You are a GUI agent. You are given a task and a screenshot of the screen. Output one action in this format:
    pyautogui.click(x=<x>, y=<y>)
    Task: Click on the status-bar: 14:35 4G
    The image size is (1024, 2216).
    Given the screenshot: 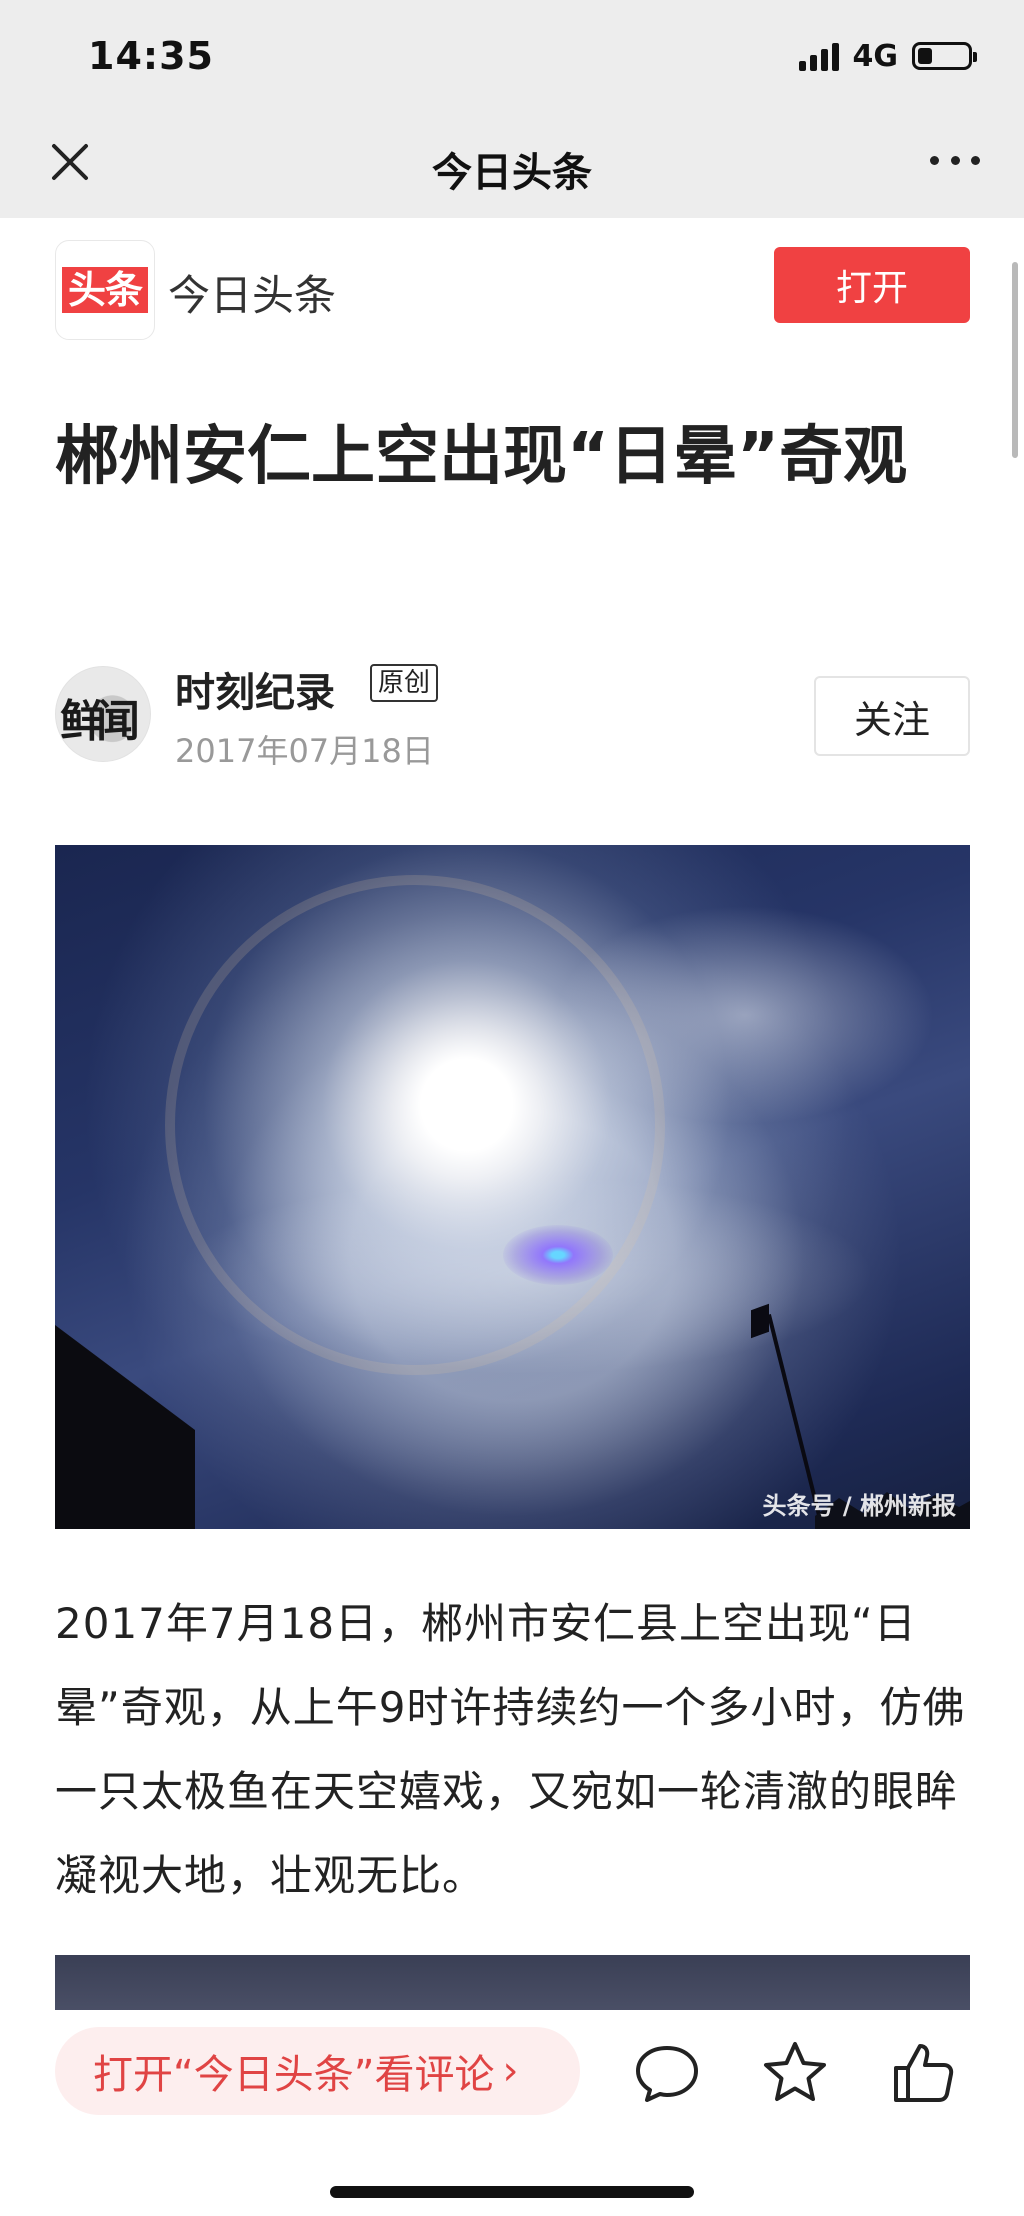 What is the action you would take?
    pyautogui.click(x=512, y=55)
    